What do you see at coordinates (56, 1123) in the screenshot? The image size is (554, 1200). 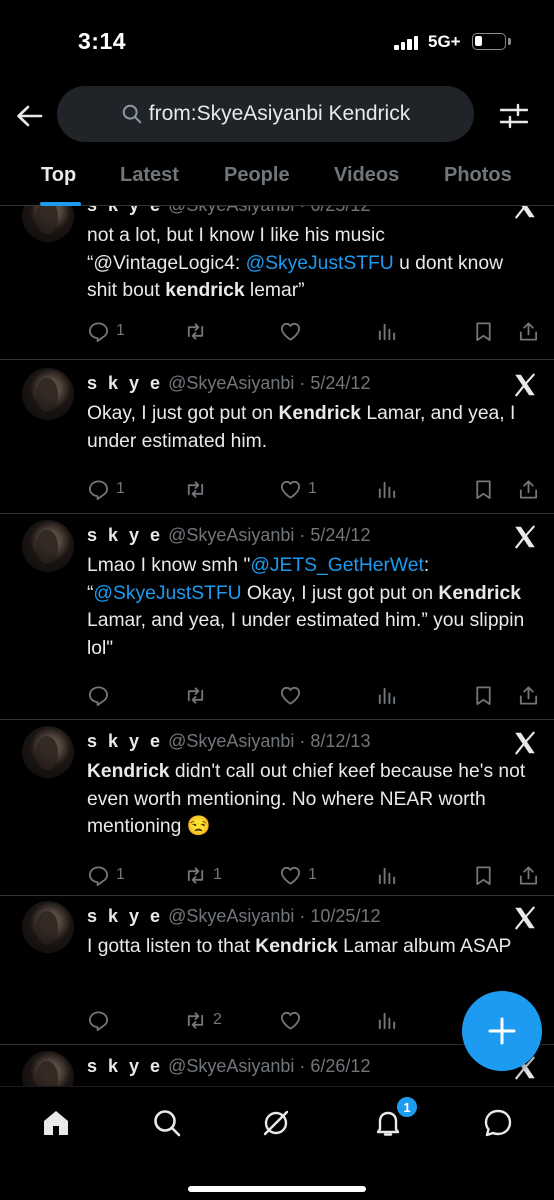 I see `nav-home` at bounding box center [56, 1123].